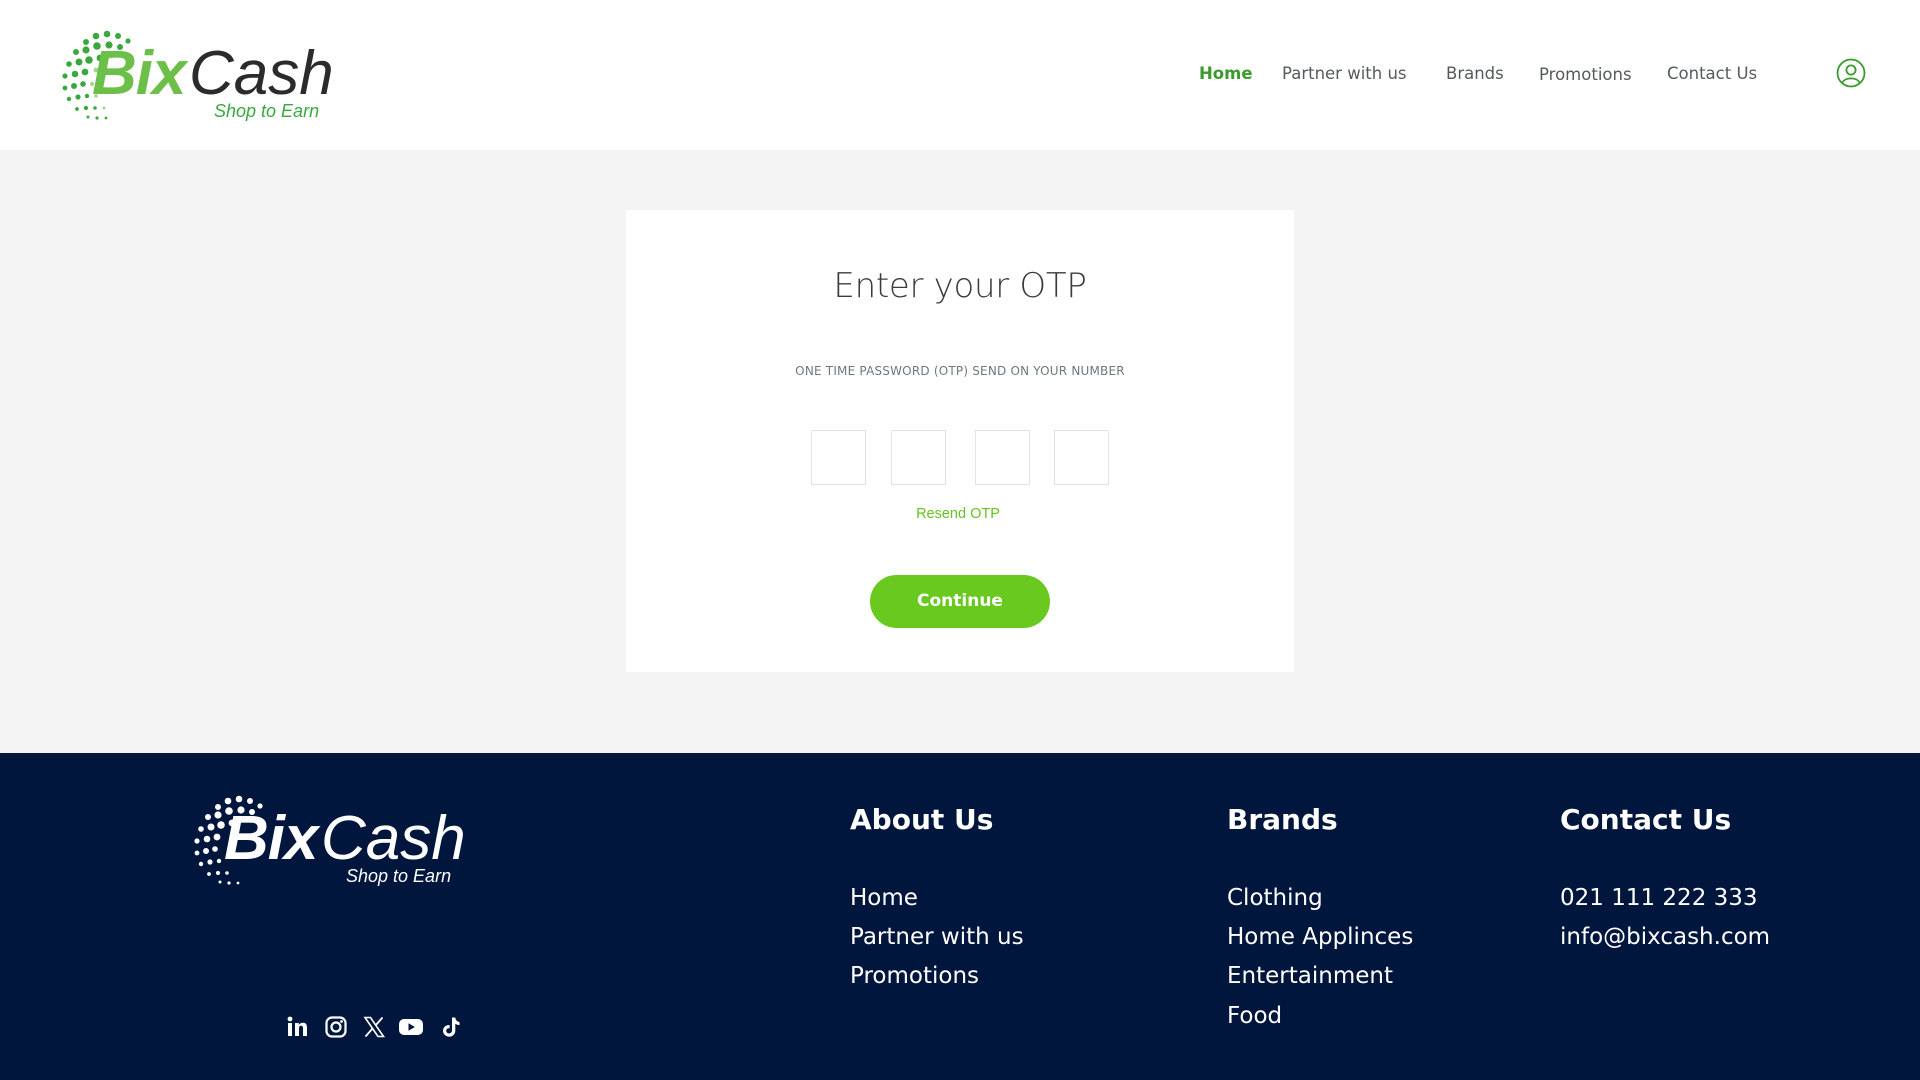 The height and width of the screenshot is (1080, 1920). What do you see at coordinates (267, 111) in the screenshot?
I see `logo-tagline: Shop to Earn` at bounding box center [267, 111].